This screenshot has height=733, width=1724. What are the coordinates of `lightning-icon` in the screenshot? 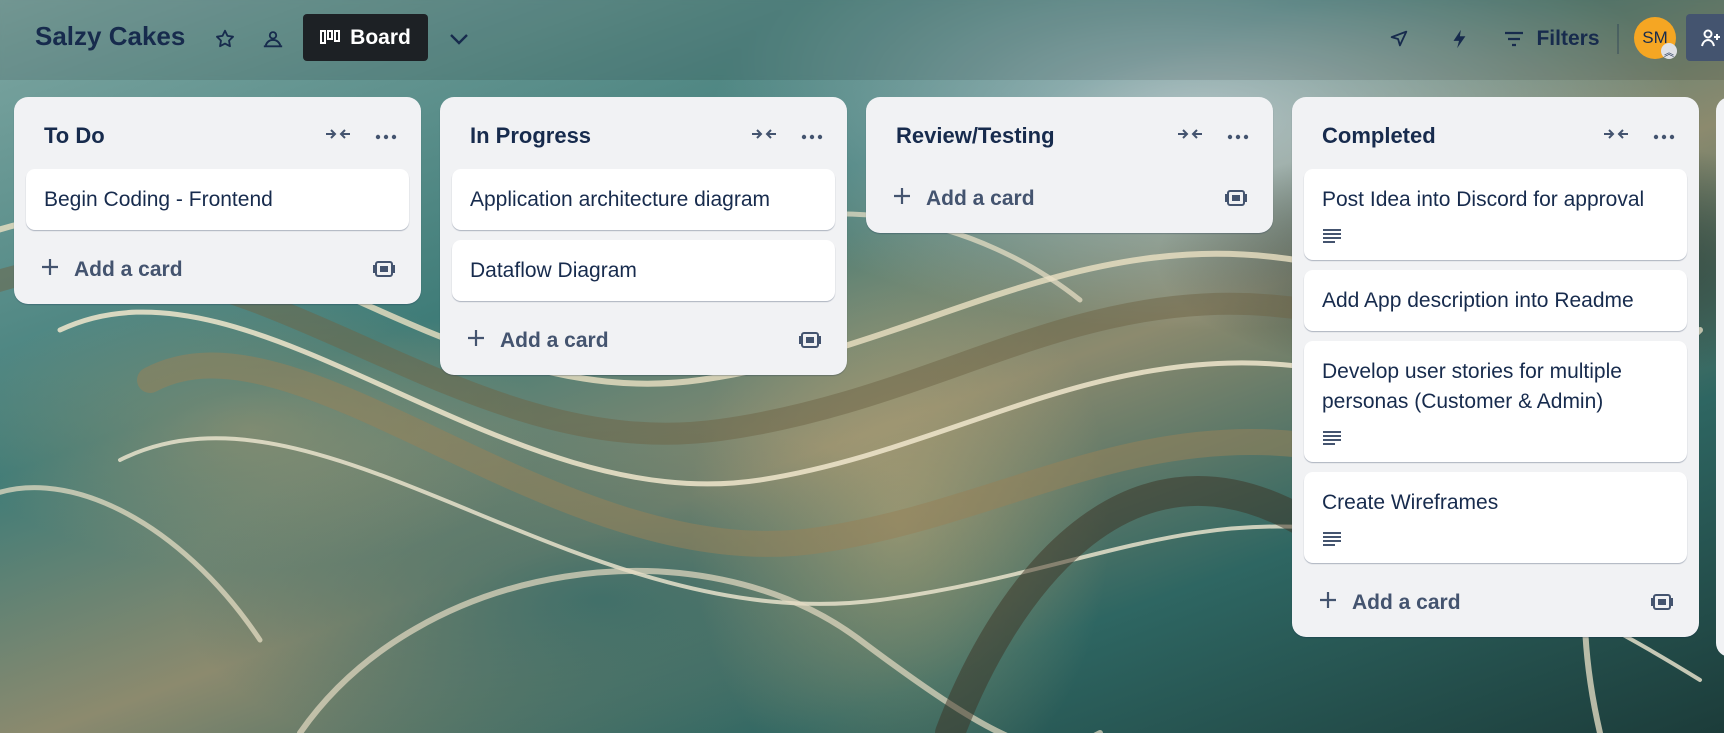 It's located at (1459, 39).